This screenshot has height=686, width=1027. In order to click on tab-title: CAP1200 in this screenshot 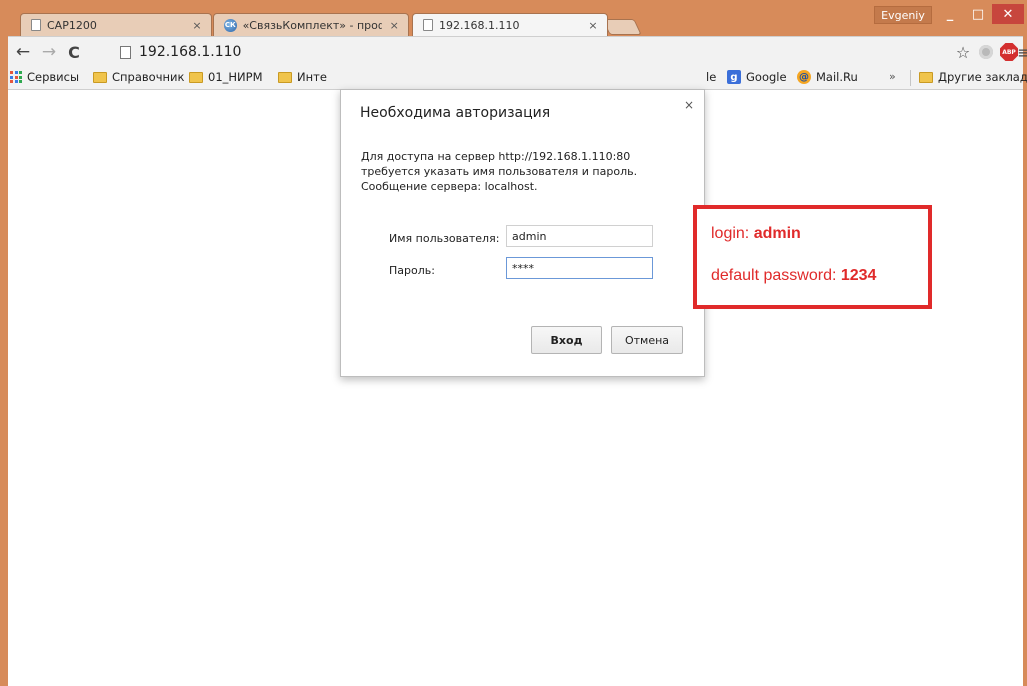, I will do `click(72, 25)`.